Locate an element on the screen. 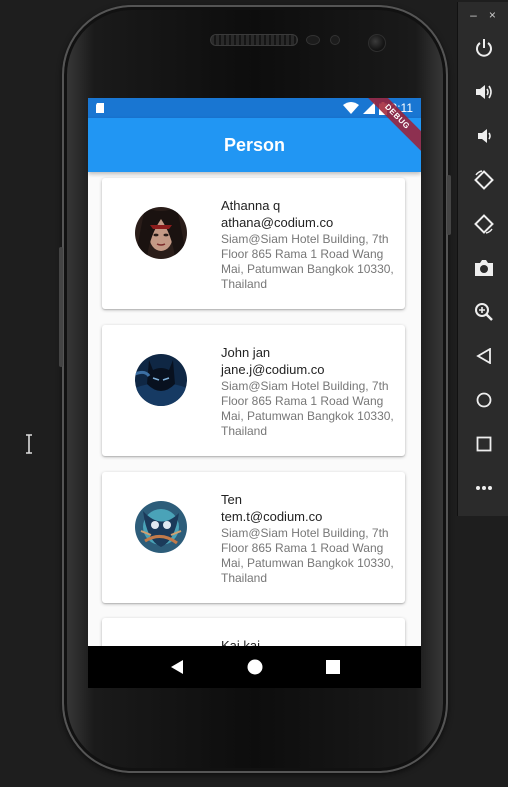  emulator-toolbar: – × is located at coordinates (482, 259).